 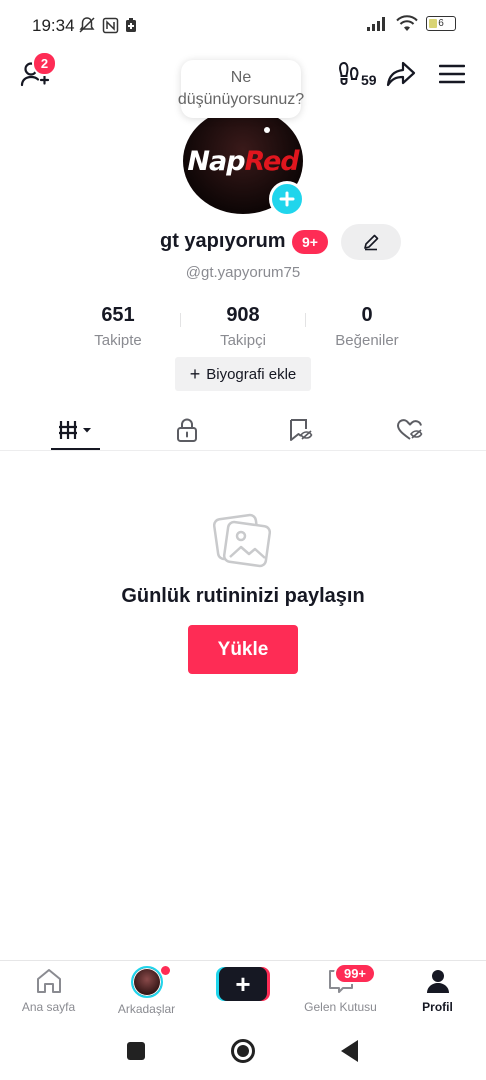 I want to click on home-system-dot, so click(x=243, y=1051).